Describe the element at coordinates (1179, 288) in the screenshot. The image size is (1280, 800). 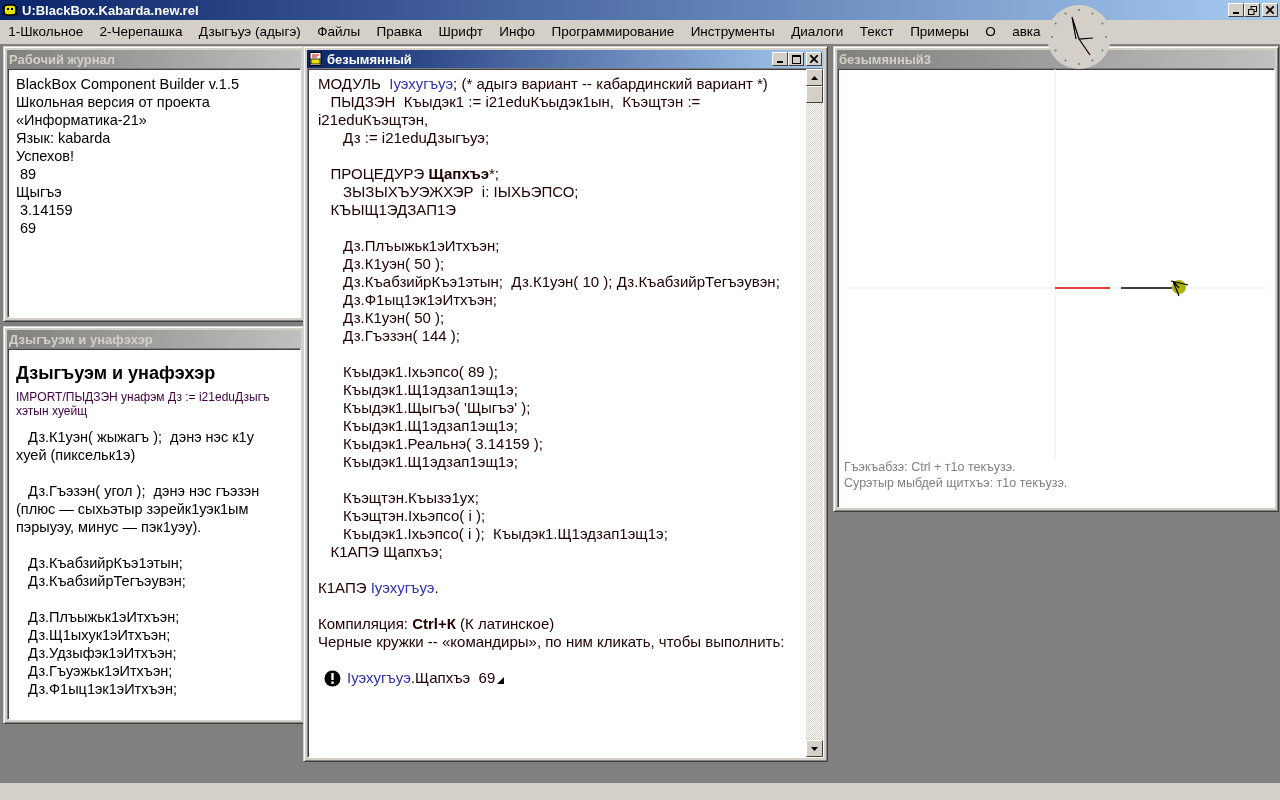
I see `turtle-icon` at that location.